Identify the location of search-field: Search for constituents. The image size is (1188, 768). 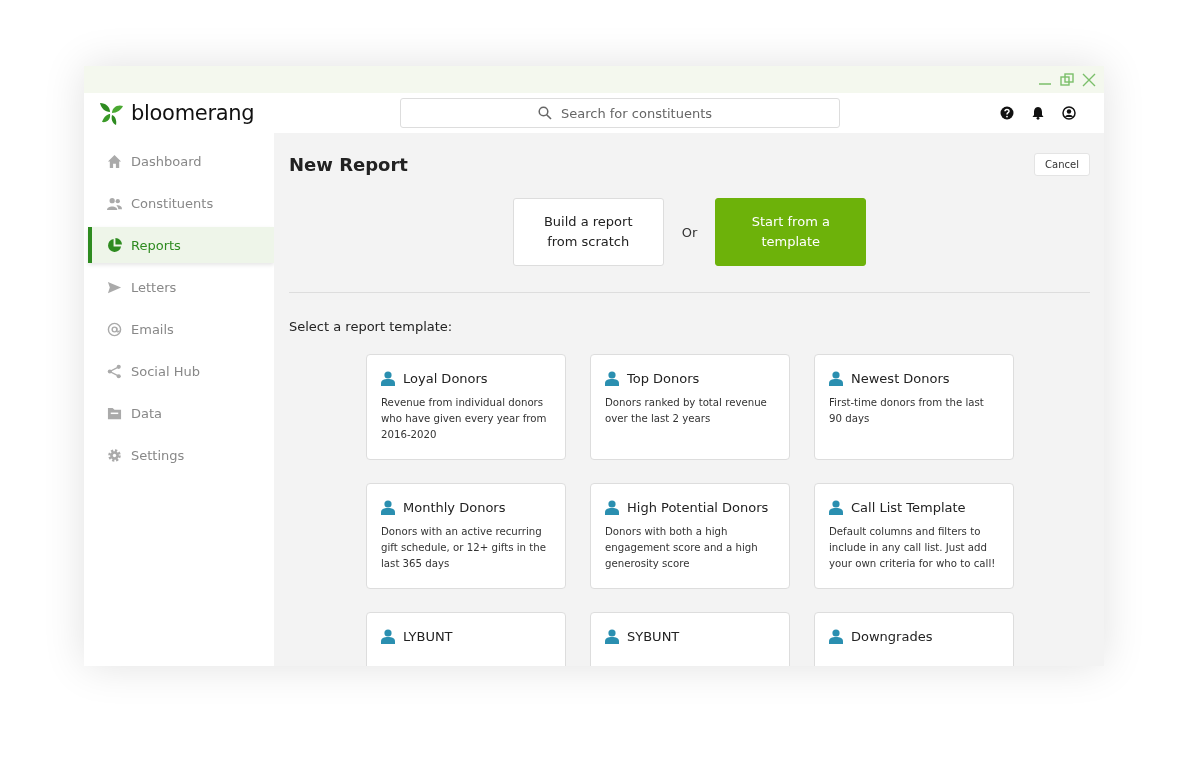
(620, 113).